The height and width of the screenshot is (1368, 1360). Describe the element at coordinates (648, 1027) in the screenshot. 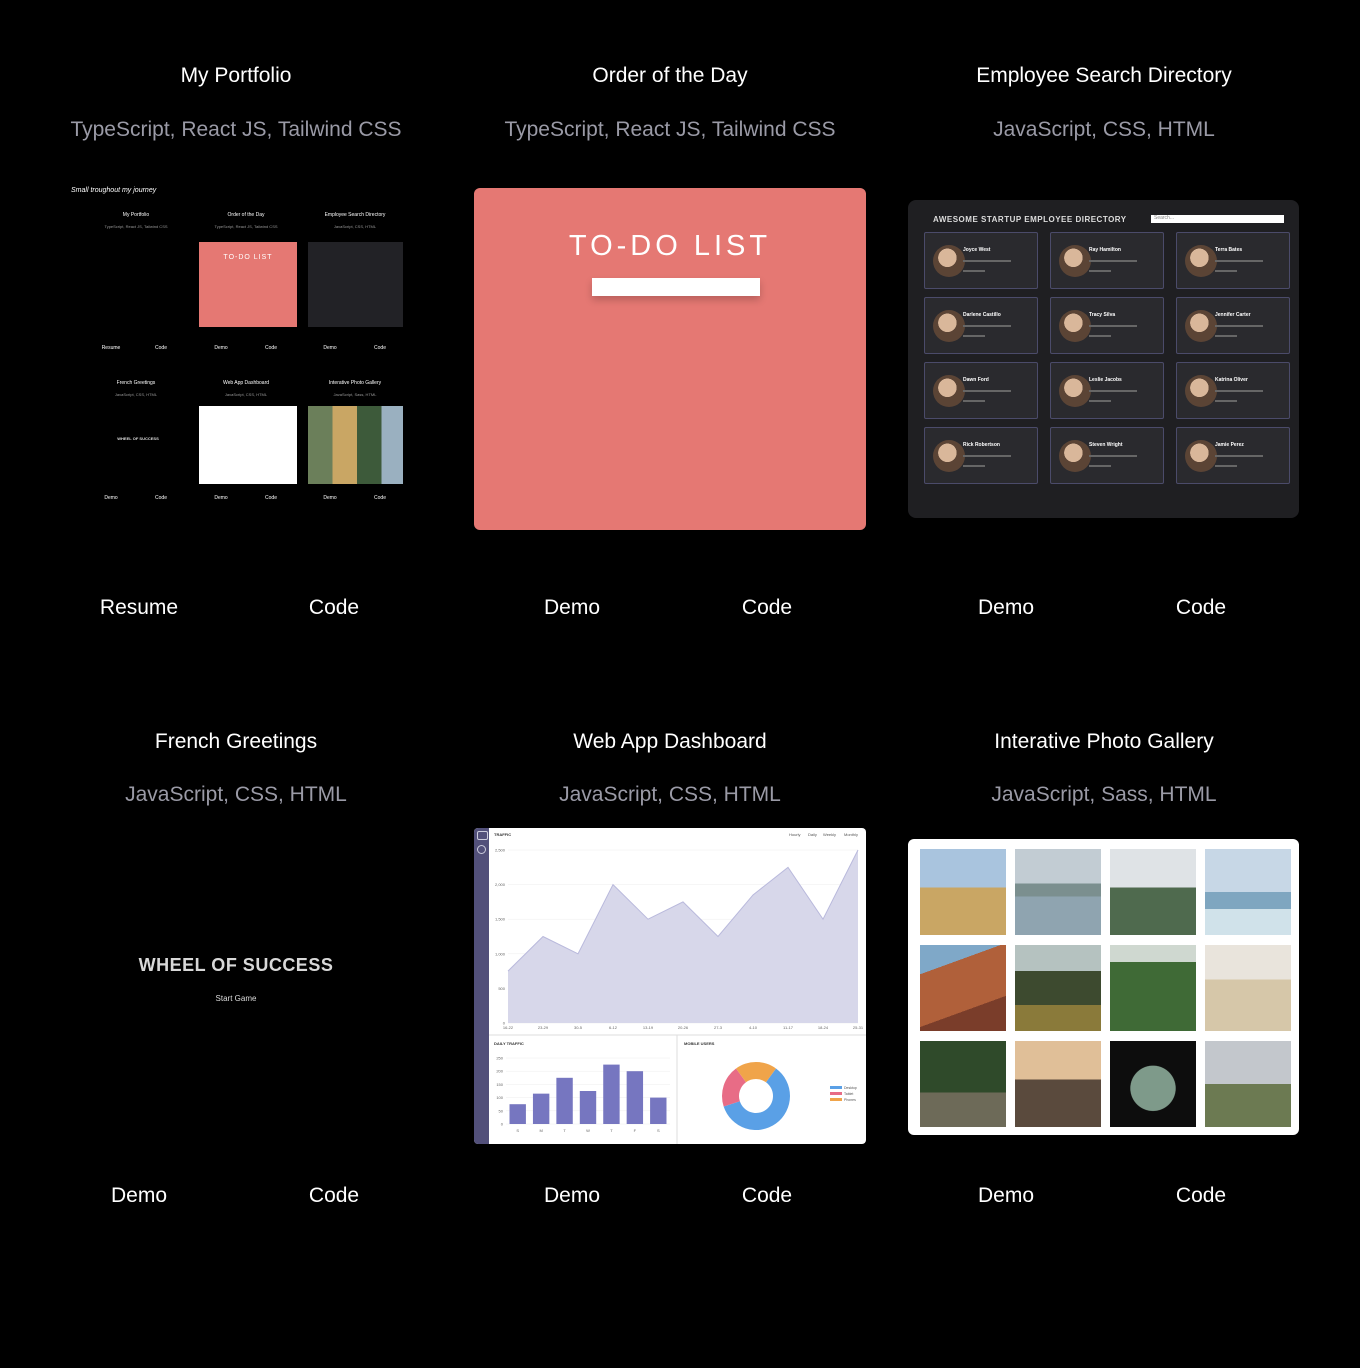

I see `traffic-x-tick: 13-19` at that location.